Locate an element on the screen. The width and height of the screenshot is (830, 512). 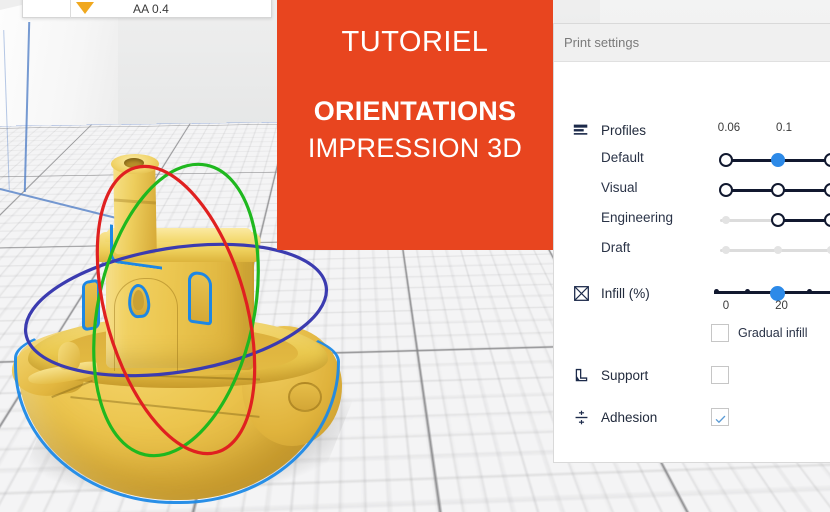
infill-scale-tick-40: 40 is located at coordinates (825, 306).